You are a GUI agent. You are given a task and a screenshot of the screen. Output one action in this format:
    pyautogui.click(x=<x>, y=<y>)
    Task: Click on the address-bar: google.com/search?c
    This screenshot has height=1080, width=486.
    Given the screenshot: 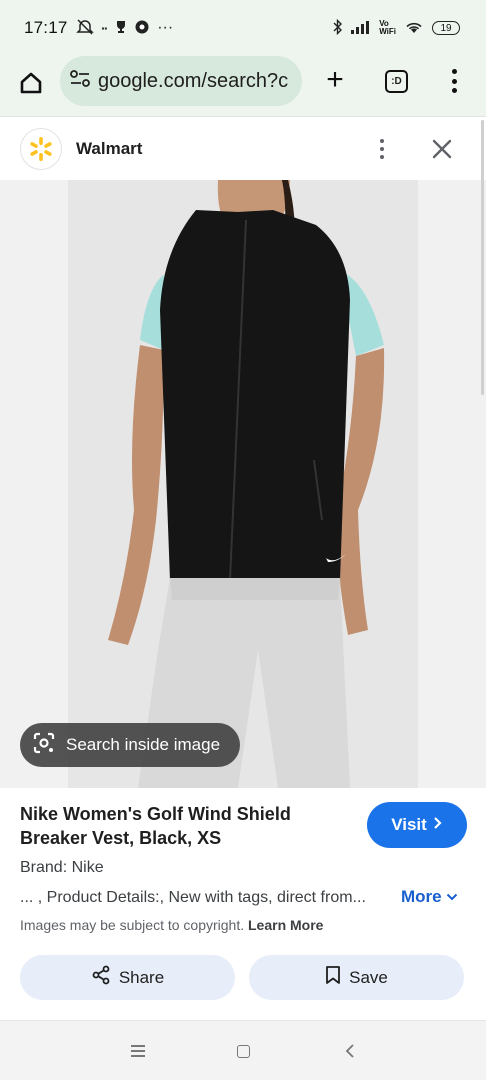 What is the action you would take?
    pyautogui.click(x=181, y=81)
    